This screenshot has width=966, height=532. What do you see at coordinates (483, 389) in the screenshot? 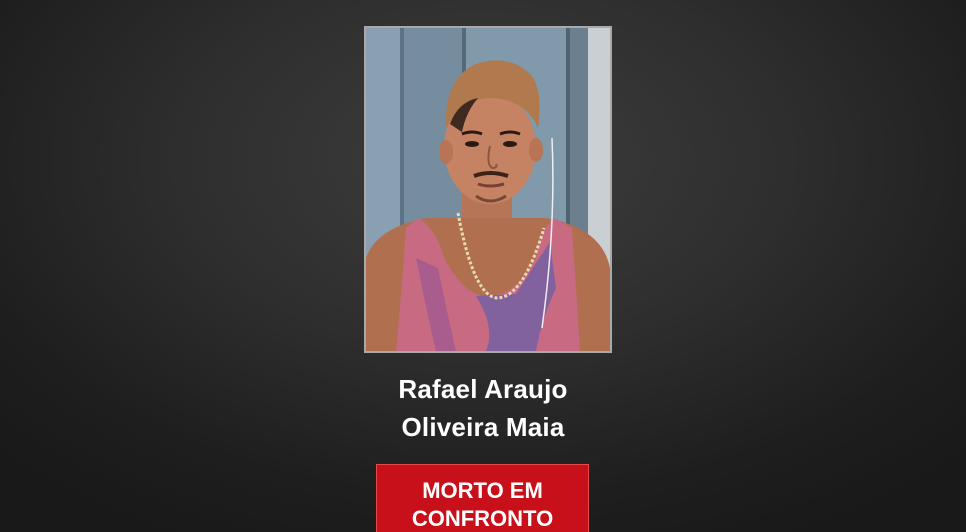
I see `person-name-line1: Rafael Araujo` at bounding box center [483, 389].